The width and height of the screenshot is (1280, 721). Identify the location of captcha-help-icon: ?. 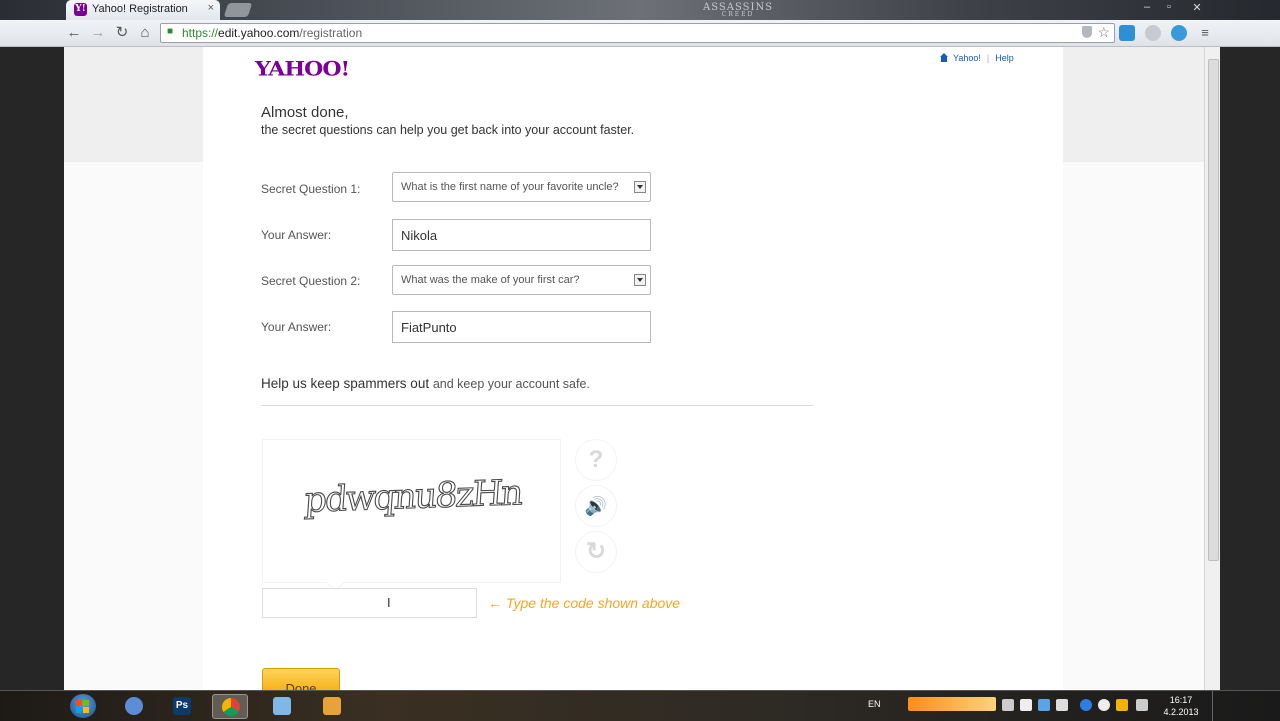
(596, 460).